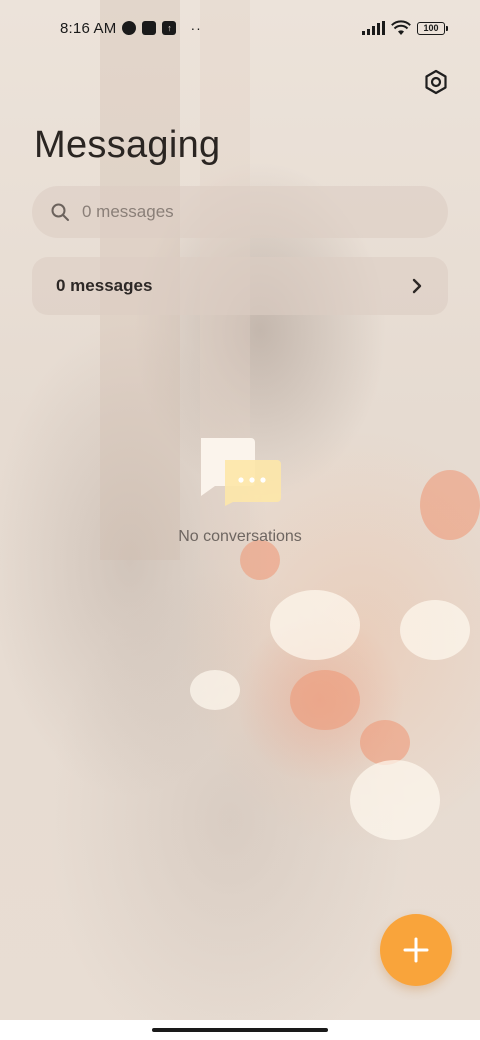  I want to click on chevron-right-icon, so click(417, 286).